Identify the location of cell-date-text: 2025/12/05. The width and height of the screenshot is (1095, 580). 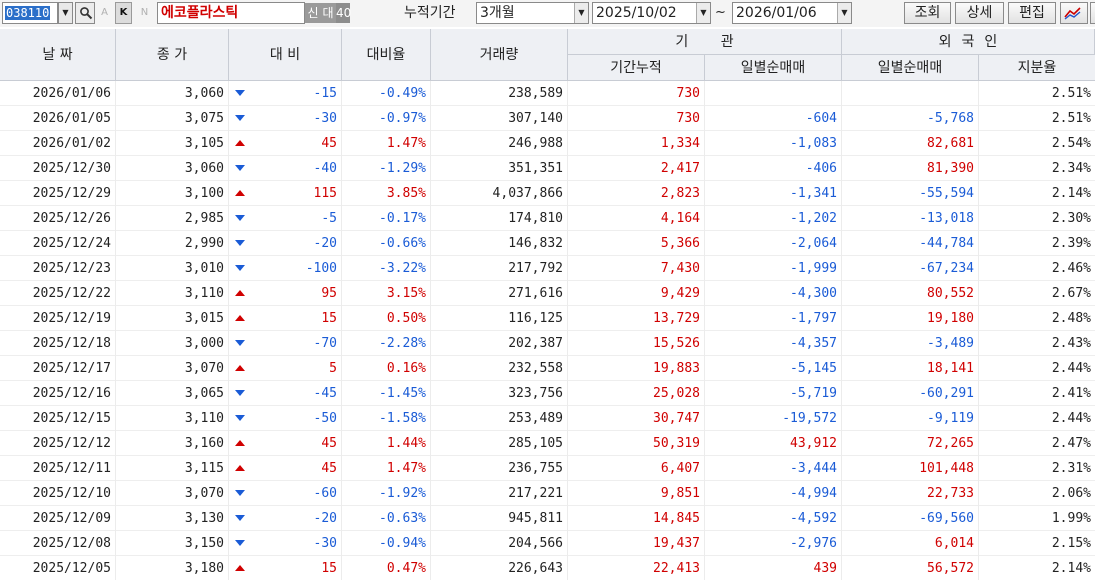
(71, 568).